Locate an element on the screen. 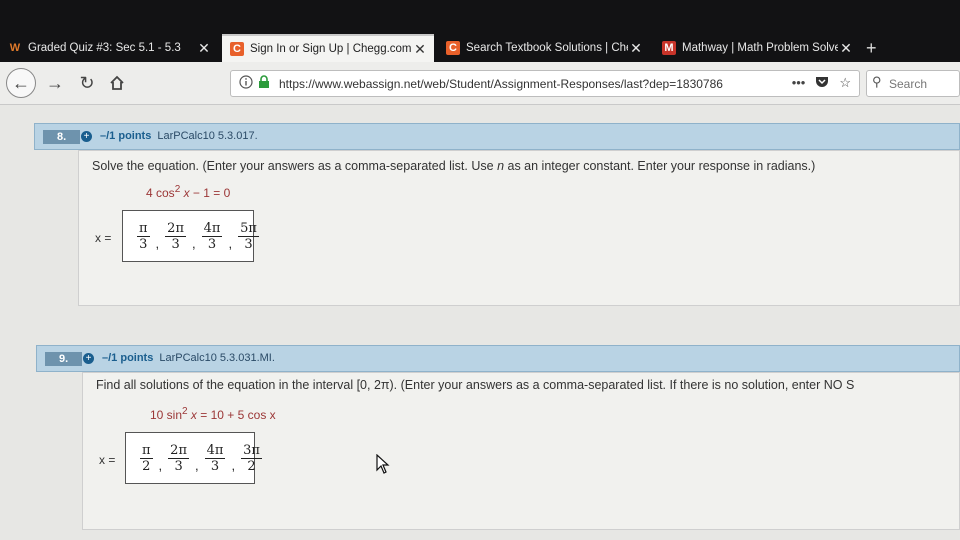 Image resolution: width=960 pixels, height=540 pixels. tab-chegg-signin: C Sign In or Sign Up | Chegg.com ✕ is located at coordinates (328, 48).